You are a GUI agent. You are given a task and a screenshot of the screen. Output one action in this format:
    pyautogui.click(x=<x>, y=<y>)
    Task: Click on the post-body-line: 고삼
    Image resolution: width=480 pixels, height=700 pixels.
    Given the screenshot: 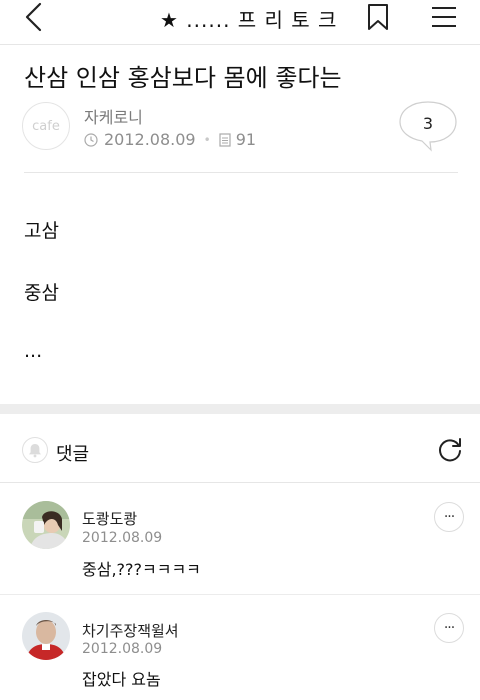 What is the action you would take?
    pyautogui.click(x=41, y=231)
    